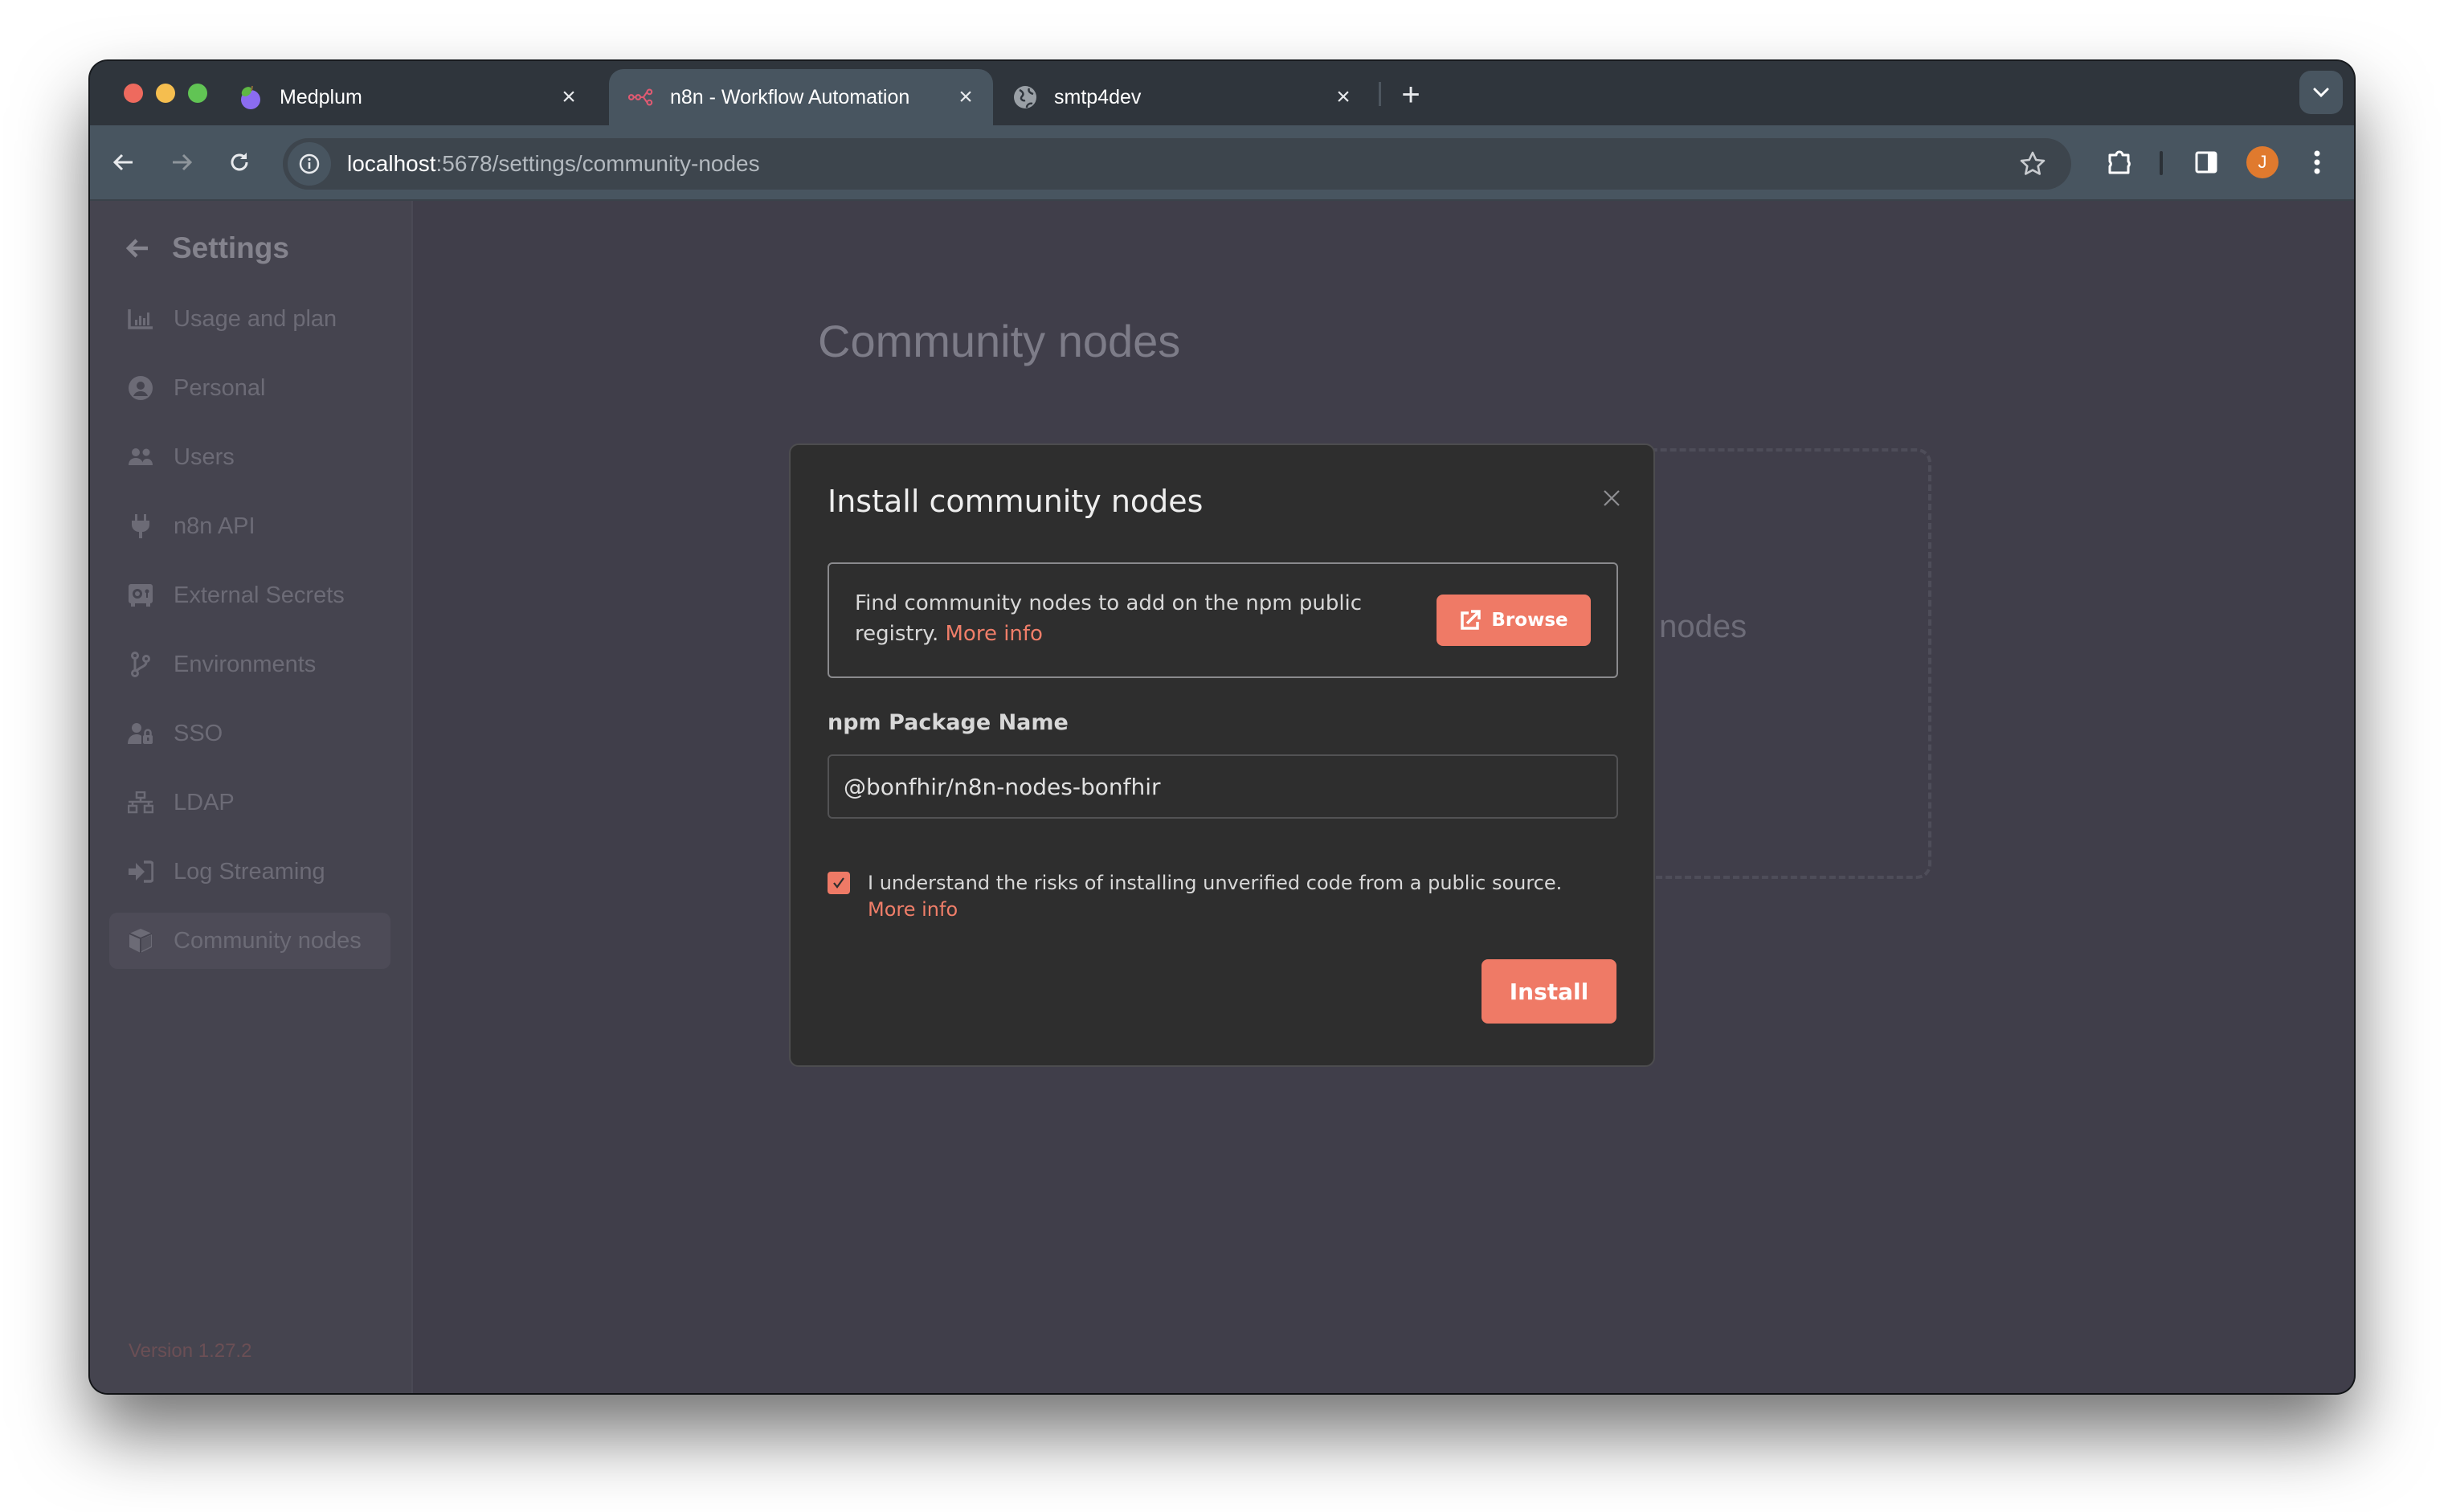  I want to click on sidebar-item-label: Log Streaming, so click(250, 872).